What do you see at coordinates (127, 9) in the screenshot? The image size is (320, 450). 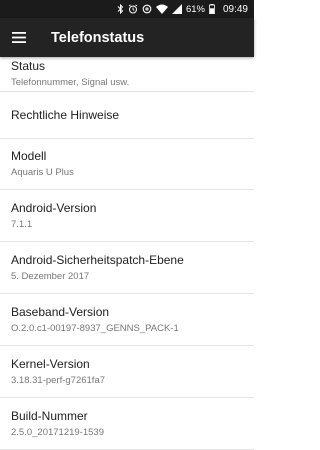 I see `status-bar: 61% 09:49` at bounding box center [127, 9].